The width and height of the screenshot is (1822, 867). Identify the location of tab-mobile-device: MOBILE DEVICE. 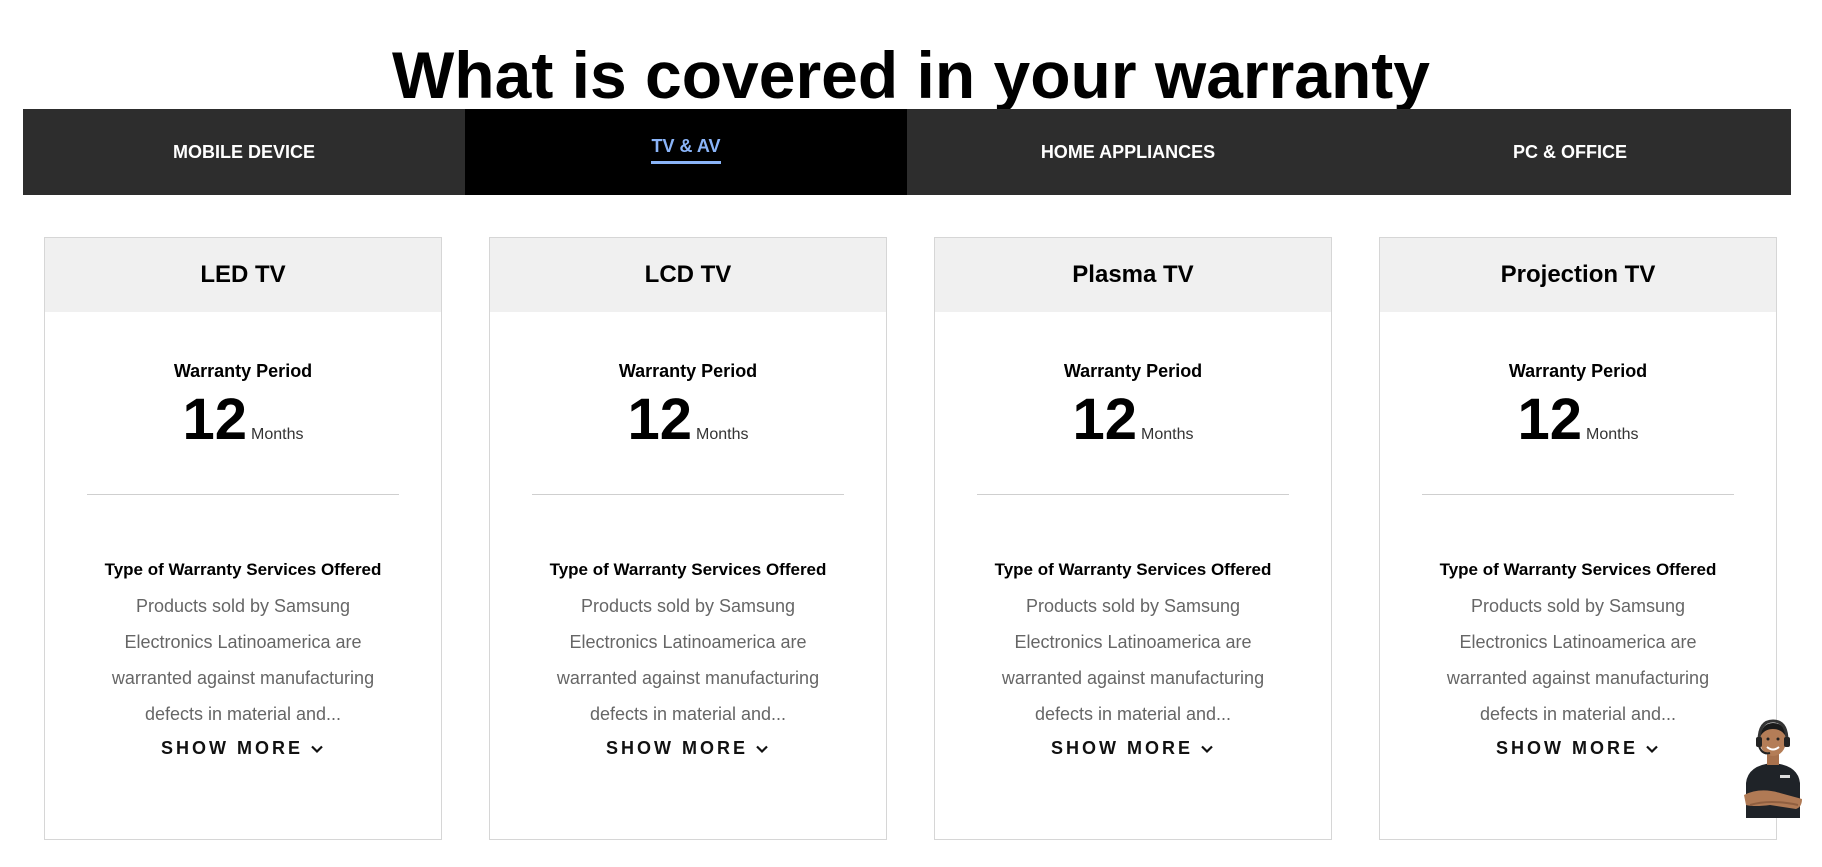
(244, 152).